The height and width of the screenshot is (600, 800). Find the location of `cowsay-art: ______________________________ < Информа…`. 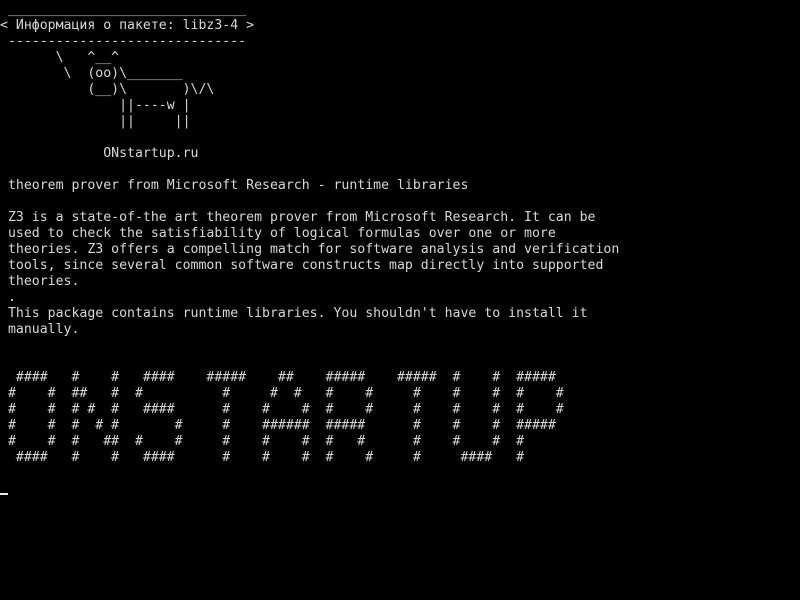

cowsay-art: ______________________________ < Информа… is located at coordinates (127, 65).